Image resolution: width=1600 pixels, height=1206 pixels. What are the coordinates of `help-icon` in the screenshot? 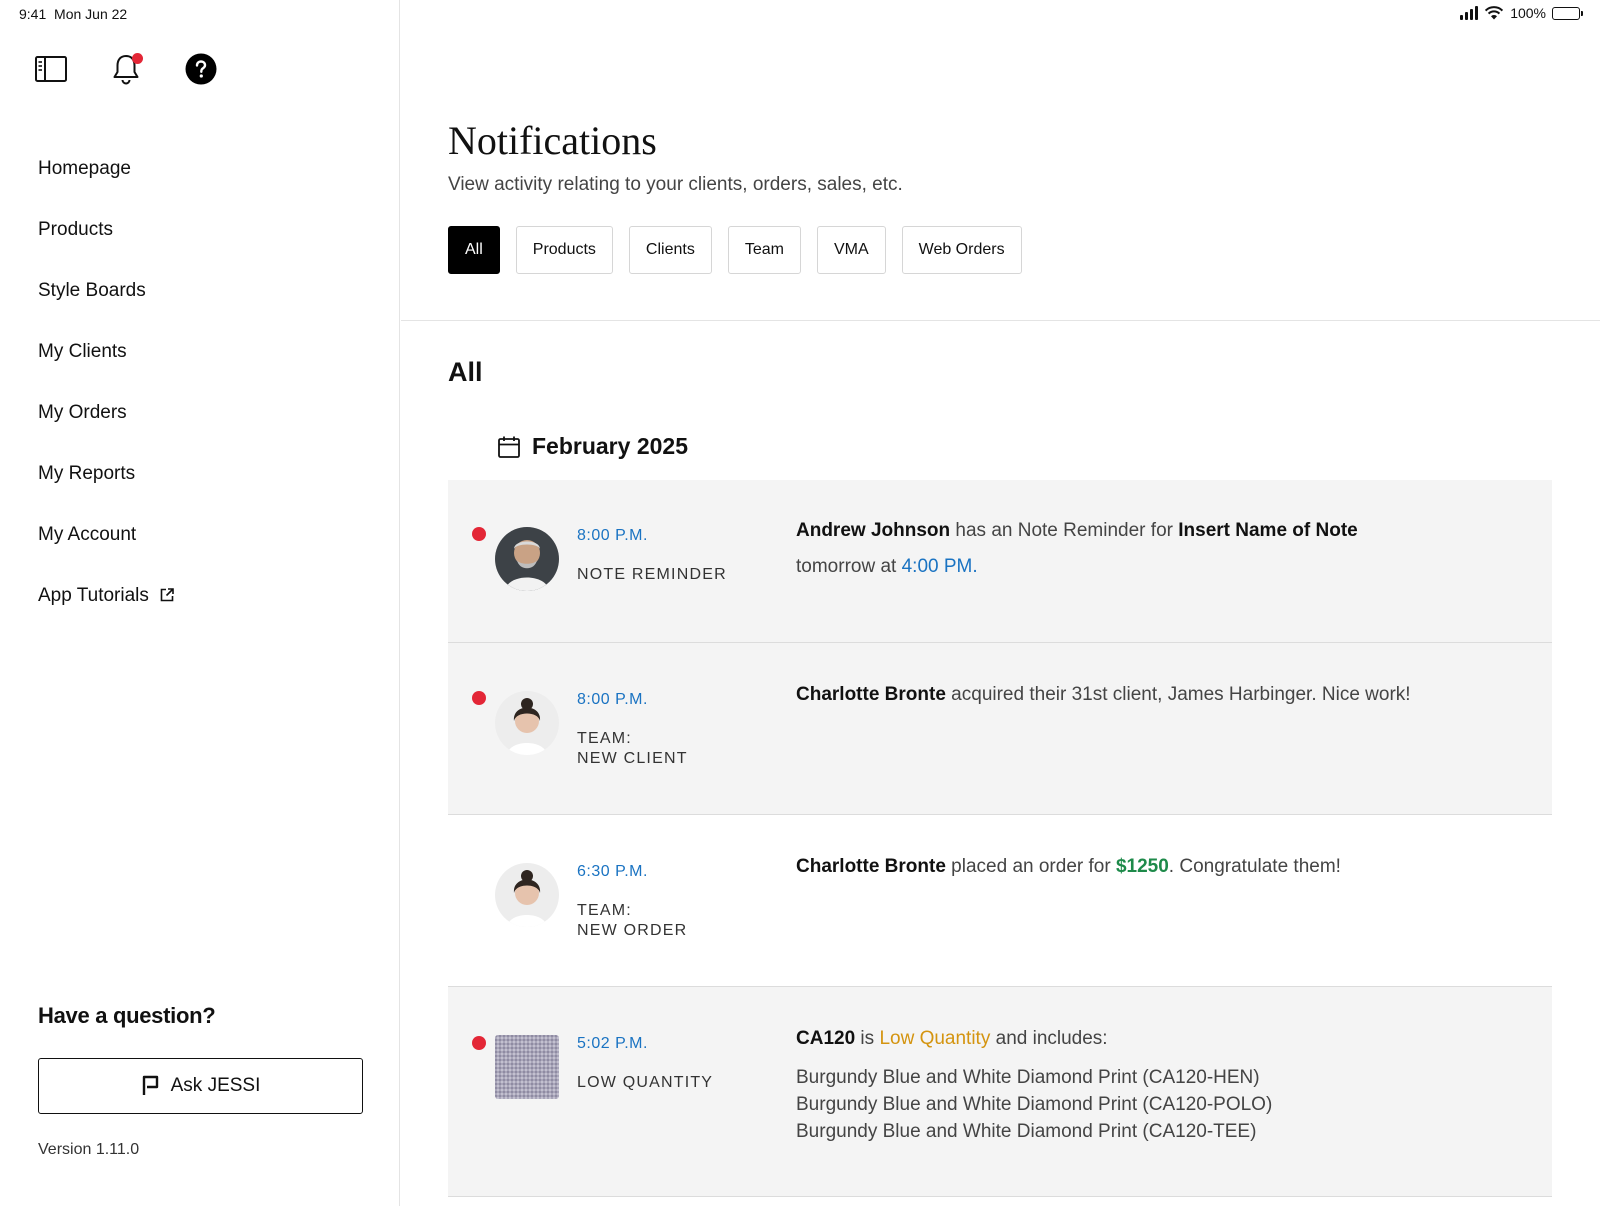 It's located at (201, 69).